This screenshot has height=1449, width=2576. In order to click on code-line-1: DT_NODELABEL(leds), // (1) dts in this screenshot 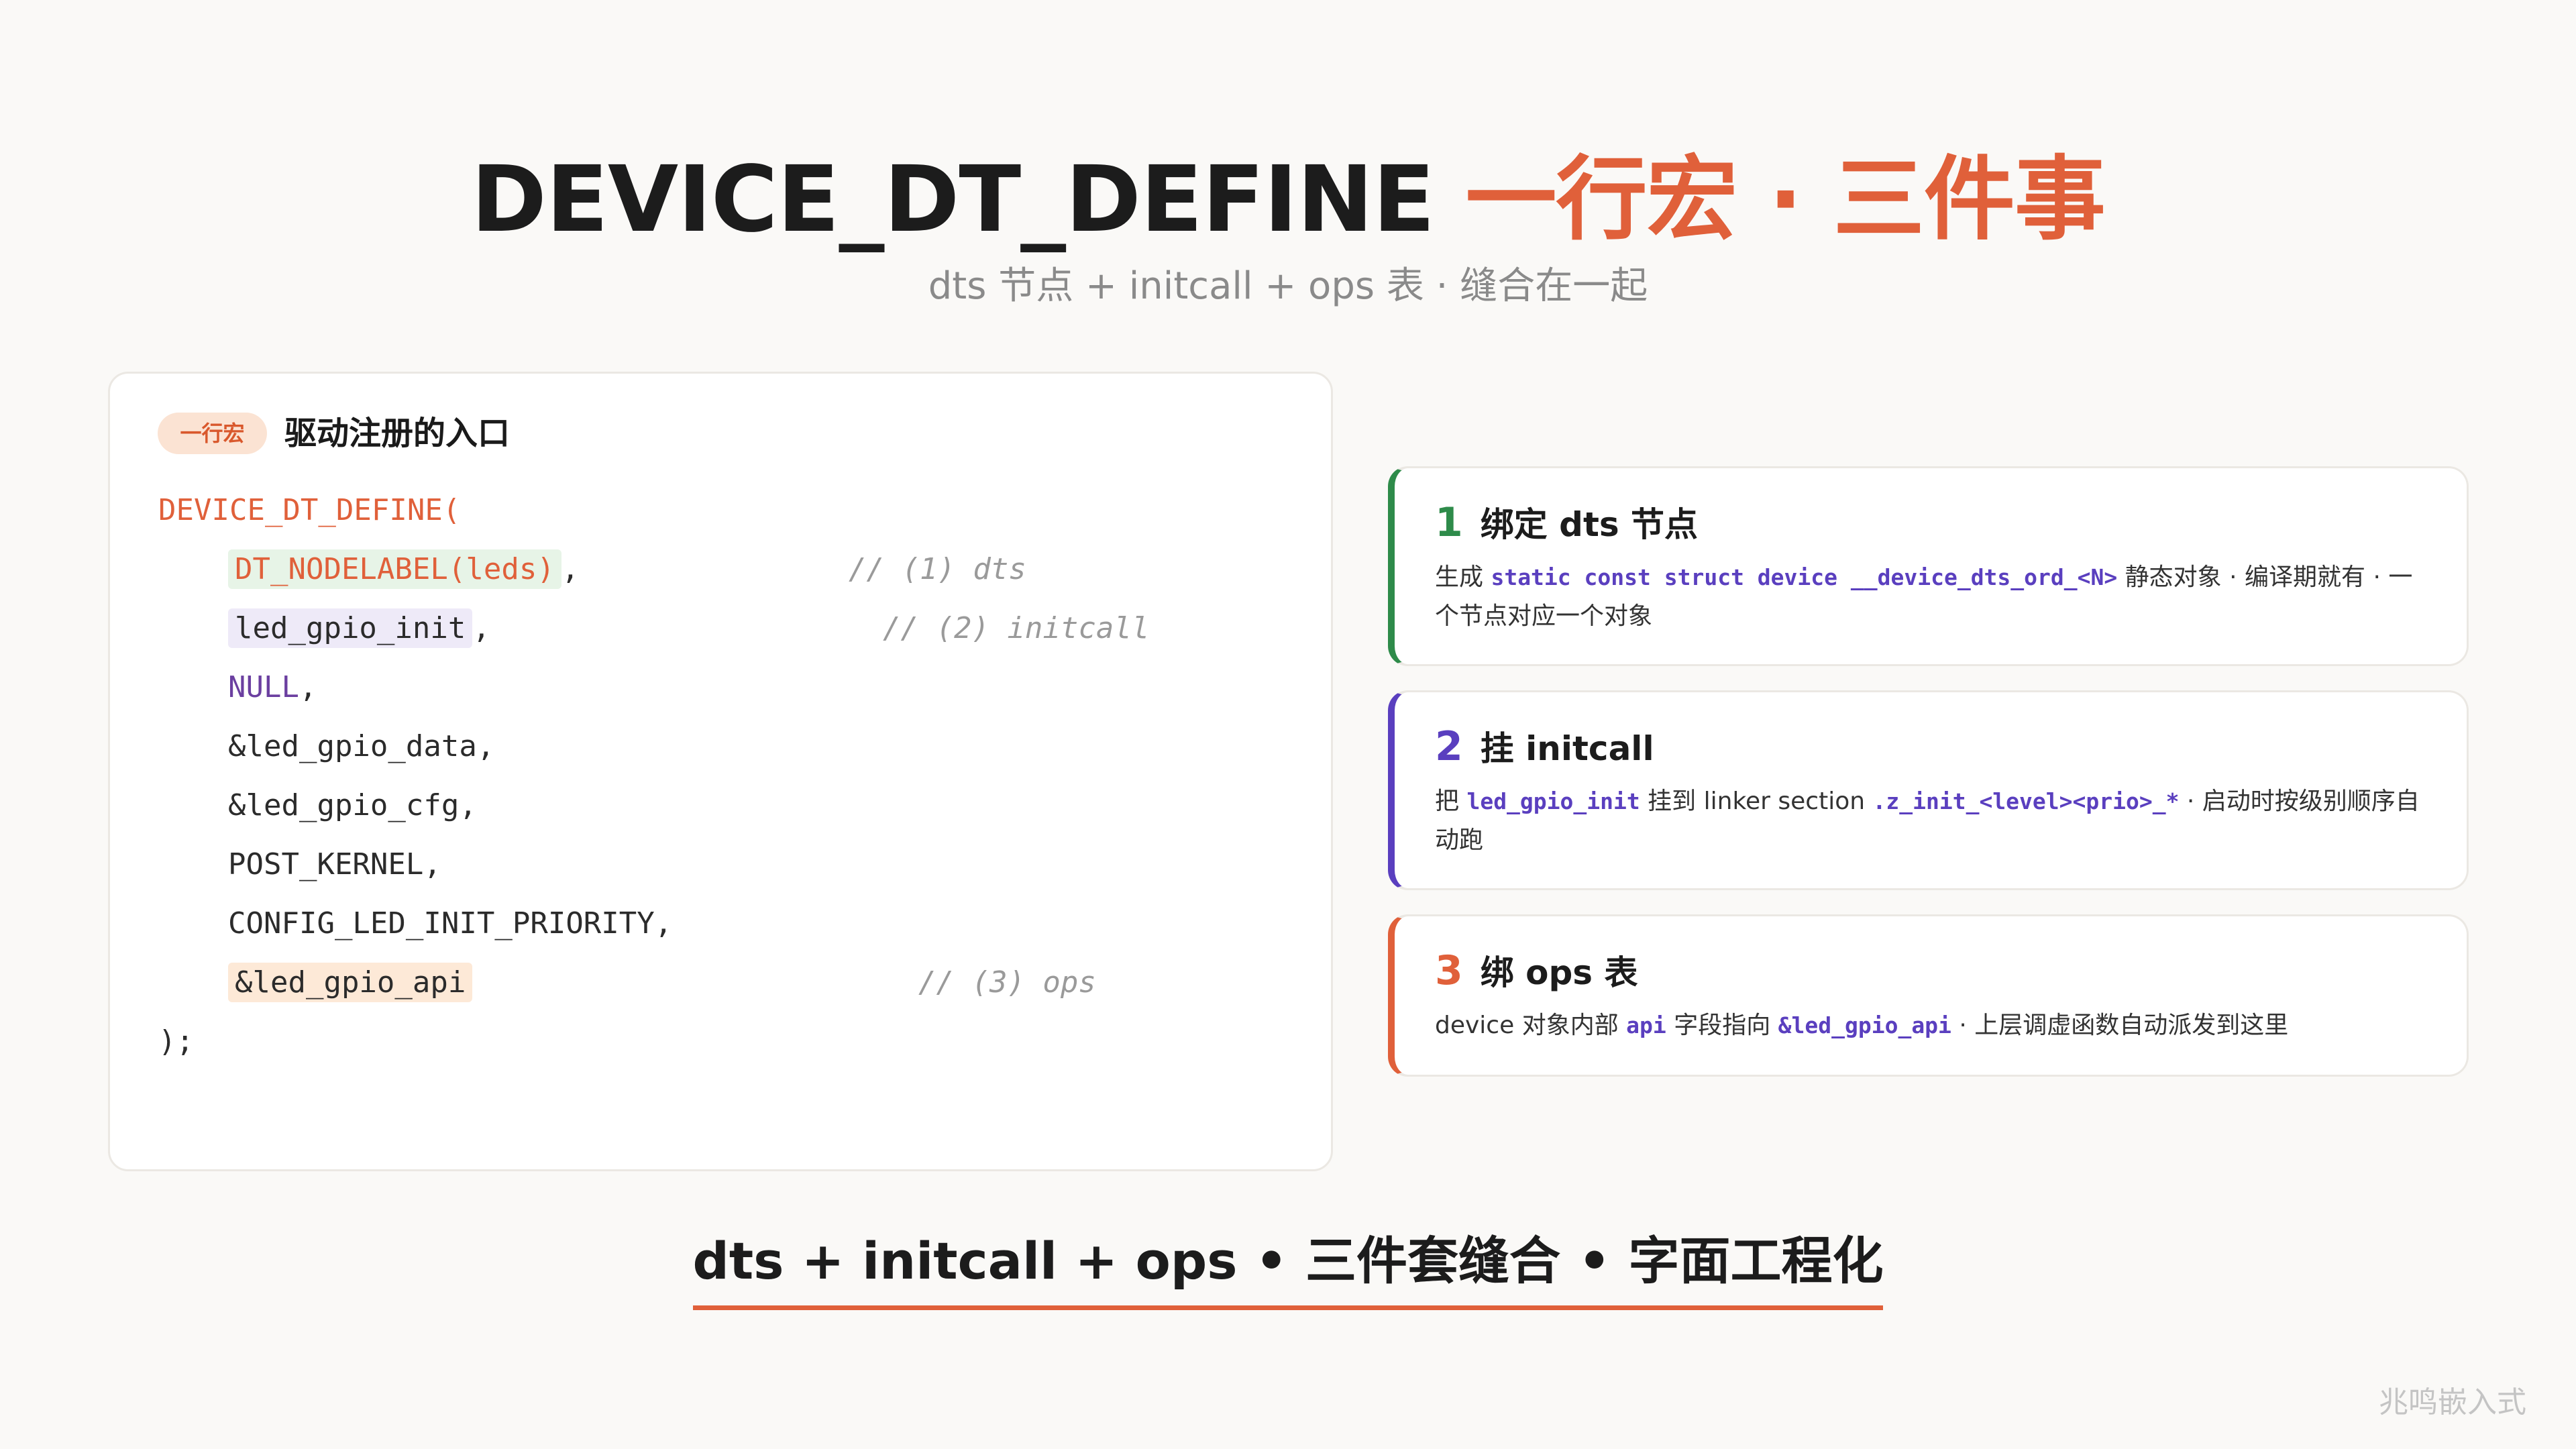, I will do `click(592, 569)`.